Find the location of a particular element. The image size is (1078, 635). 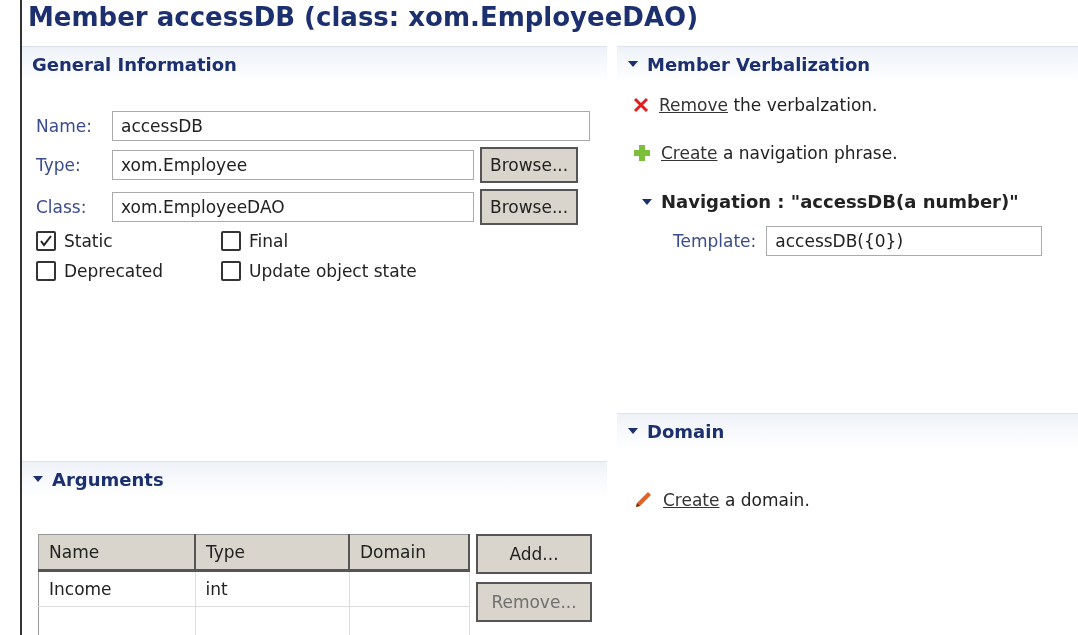

page-title: Member accessDB (class: xom.EmployeeDAO) is located at coordinates (363, 17).